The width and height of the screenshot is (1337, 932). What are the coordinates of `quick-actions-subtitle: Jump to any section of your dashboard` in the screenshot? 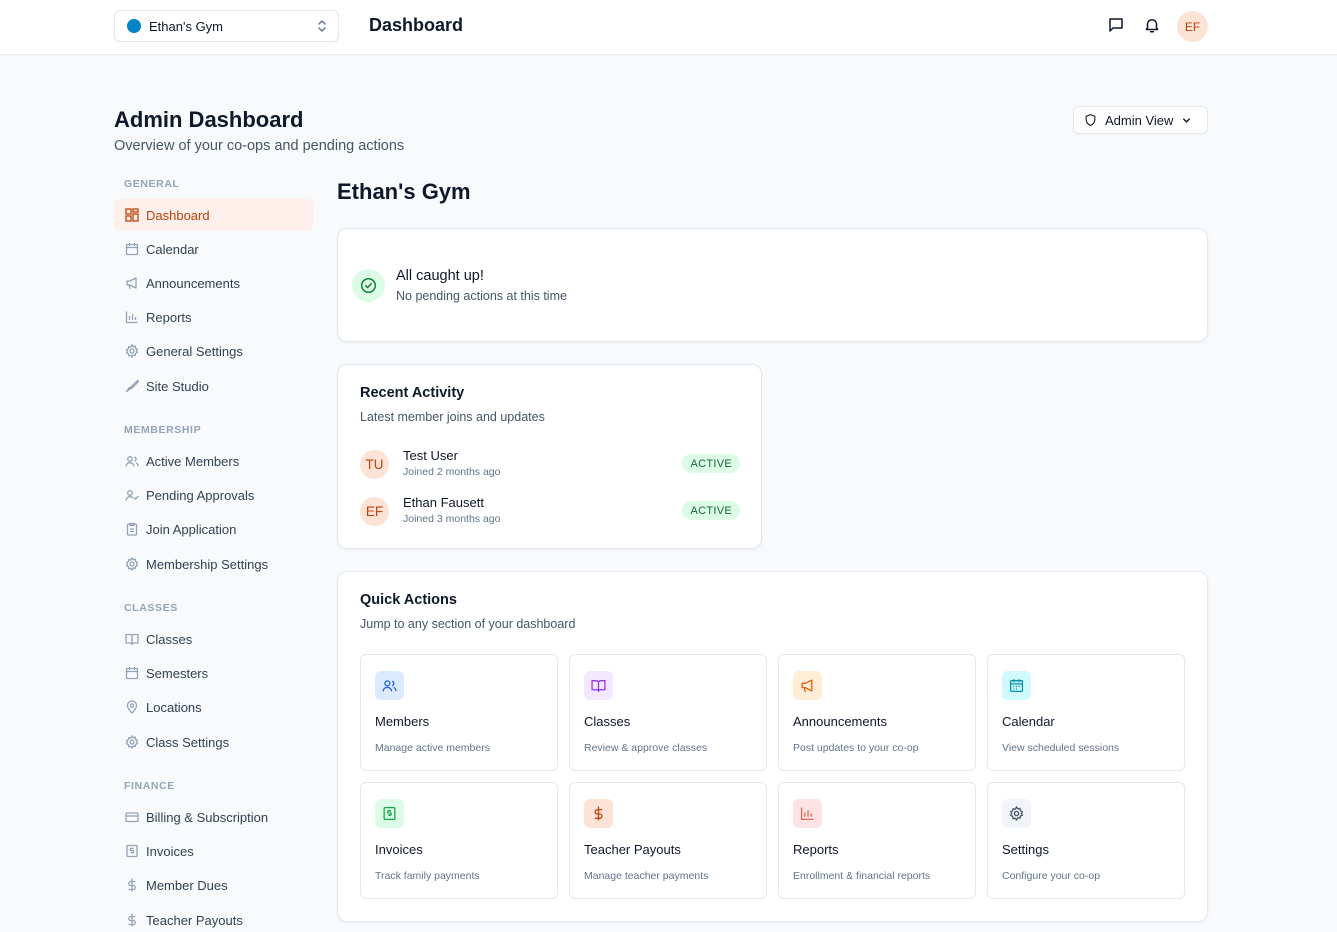 It's located at (468, 624).